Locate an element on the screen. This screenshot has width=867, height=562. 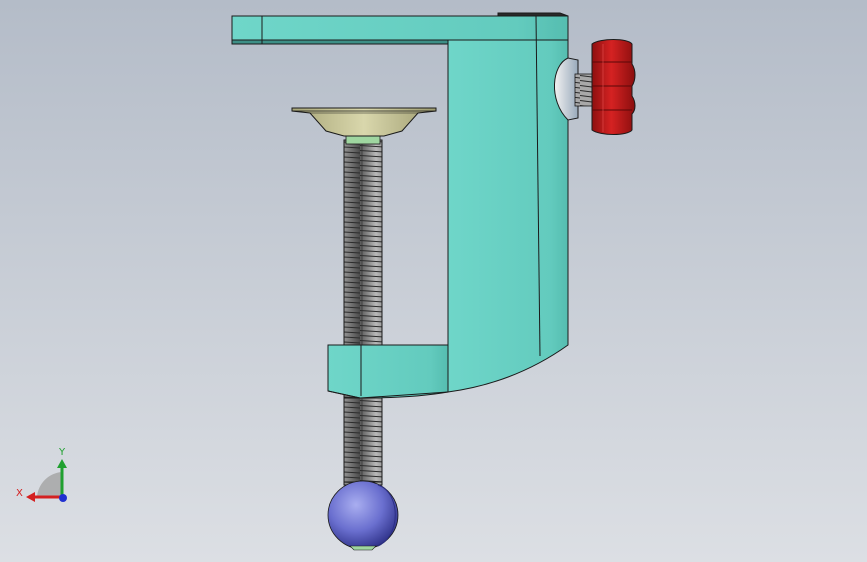
ball-handle is located at coordinates (363, 515).